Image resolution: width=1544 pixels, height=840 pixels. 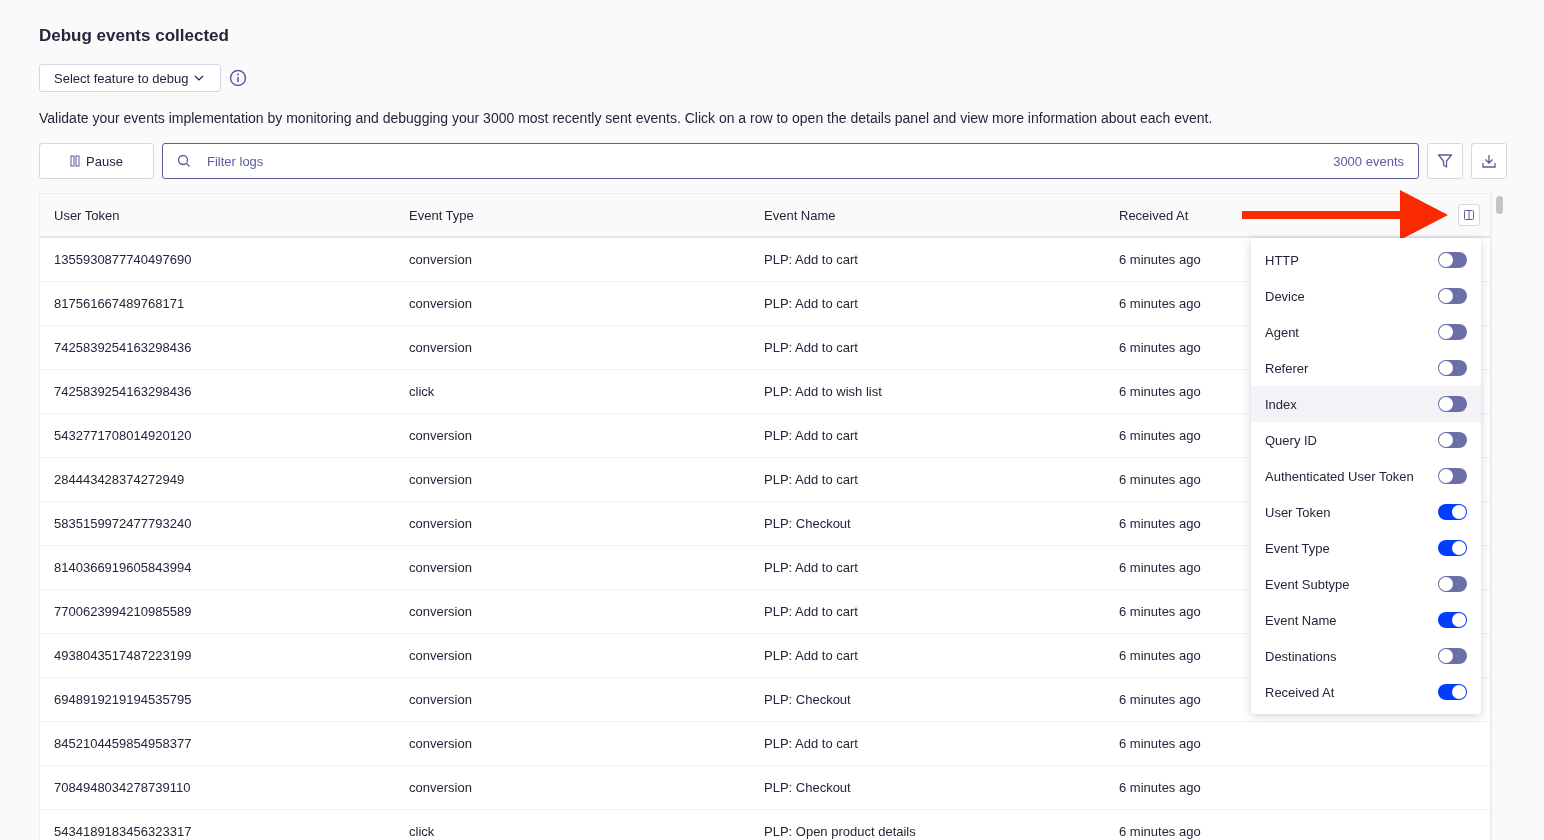 What do you see at coordinates (1366, 512) in the screenshot?
I see `column-toggle-item: User Token` at bounding box center [1366, 512].